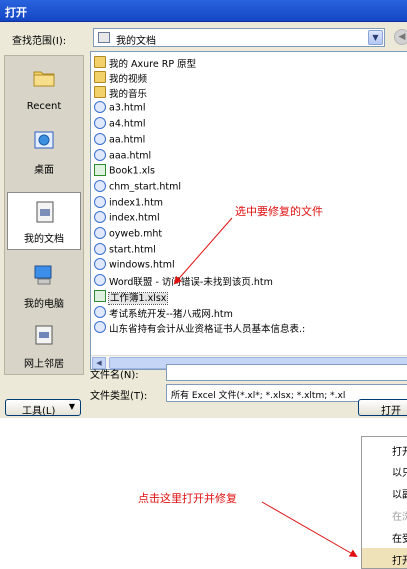 The image size is (407, 569). Describe the element at coordinates (384, 536) in the screenshot. I see `menu-item-open-protected: 在受` at that location.